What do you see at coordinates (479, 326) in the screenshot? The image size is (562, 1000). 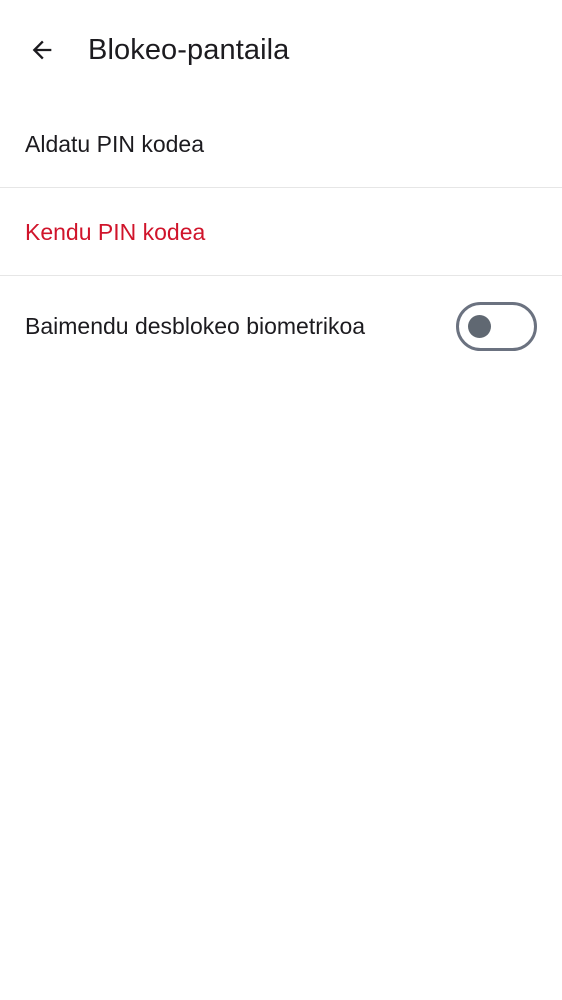 I see `switch-thumb` at bounding box center [479, 326].